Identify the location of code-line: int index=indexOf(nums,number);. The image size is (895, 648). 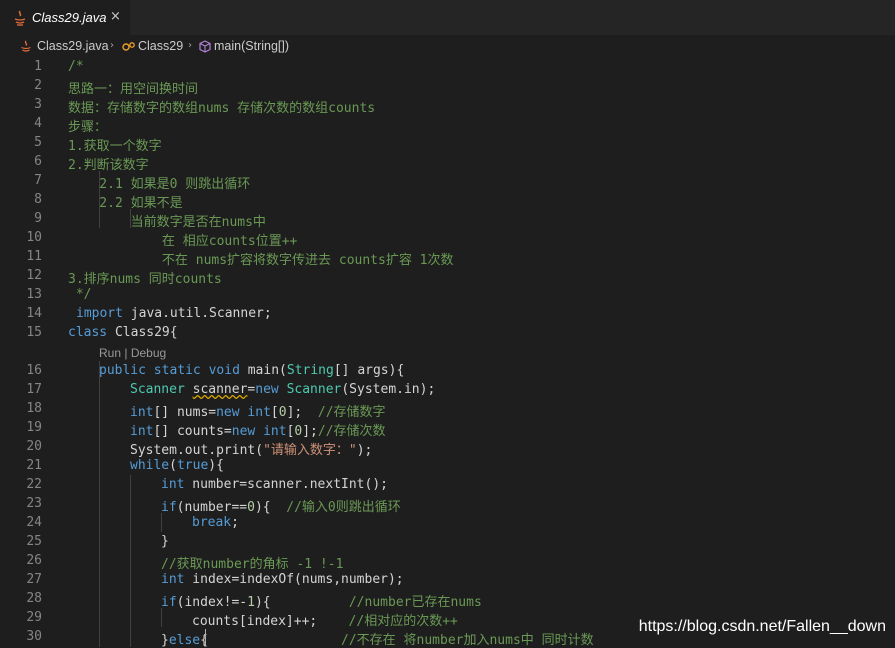
(282, 579).